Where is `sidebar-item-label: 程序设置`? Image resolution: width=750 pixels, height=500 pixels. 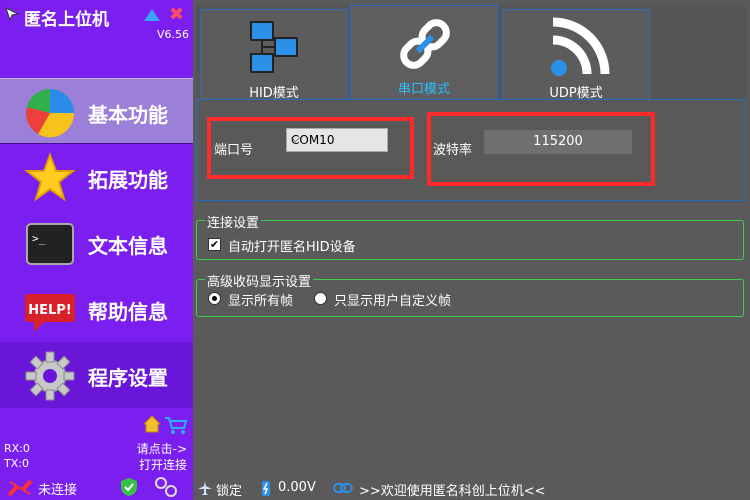
sidebar-item-label: 程序设置 is located at coordinates (128, 378).